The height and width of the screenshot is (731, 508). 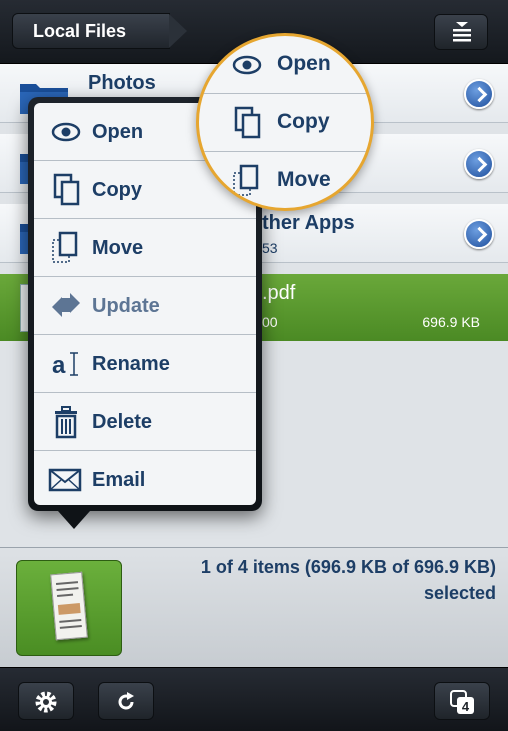 I want to click on menu-item-label: Delete, so click(x=122, y=422).